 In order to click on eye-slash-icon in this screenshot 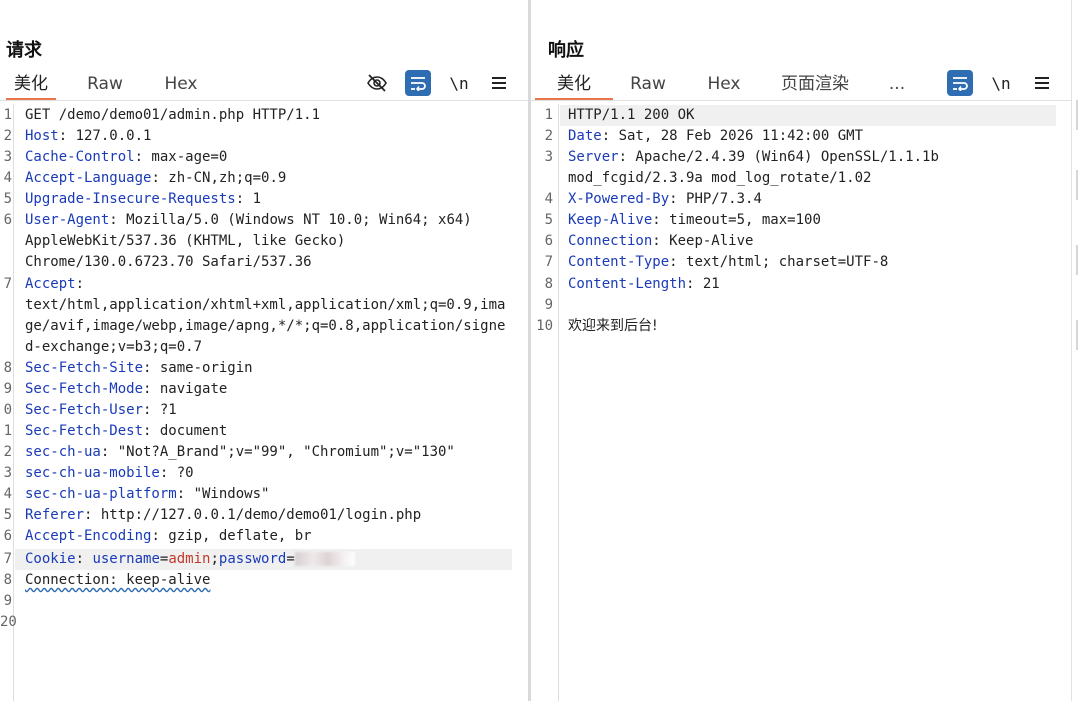, I will do `click(377, 83)`.